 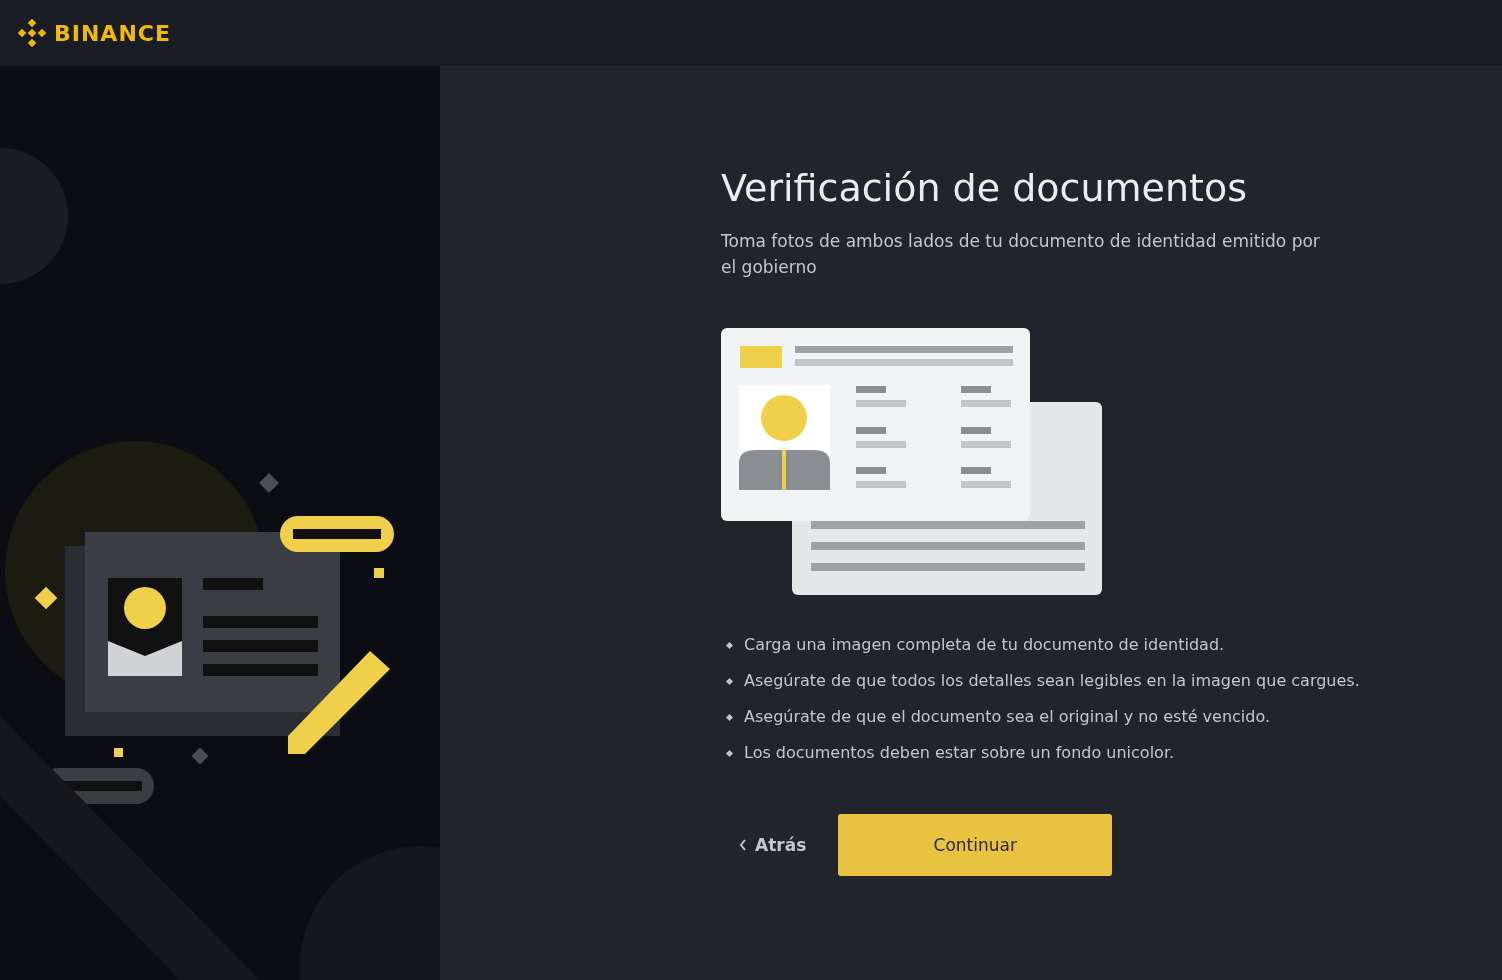 I want to click on continue-button: Continuar, so click(x=975, y=845).